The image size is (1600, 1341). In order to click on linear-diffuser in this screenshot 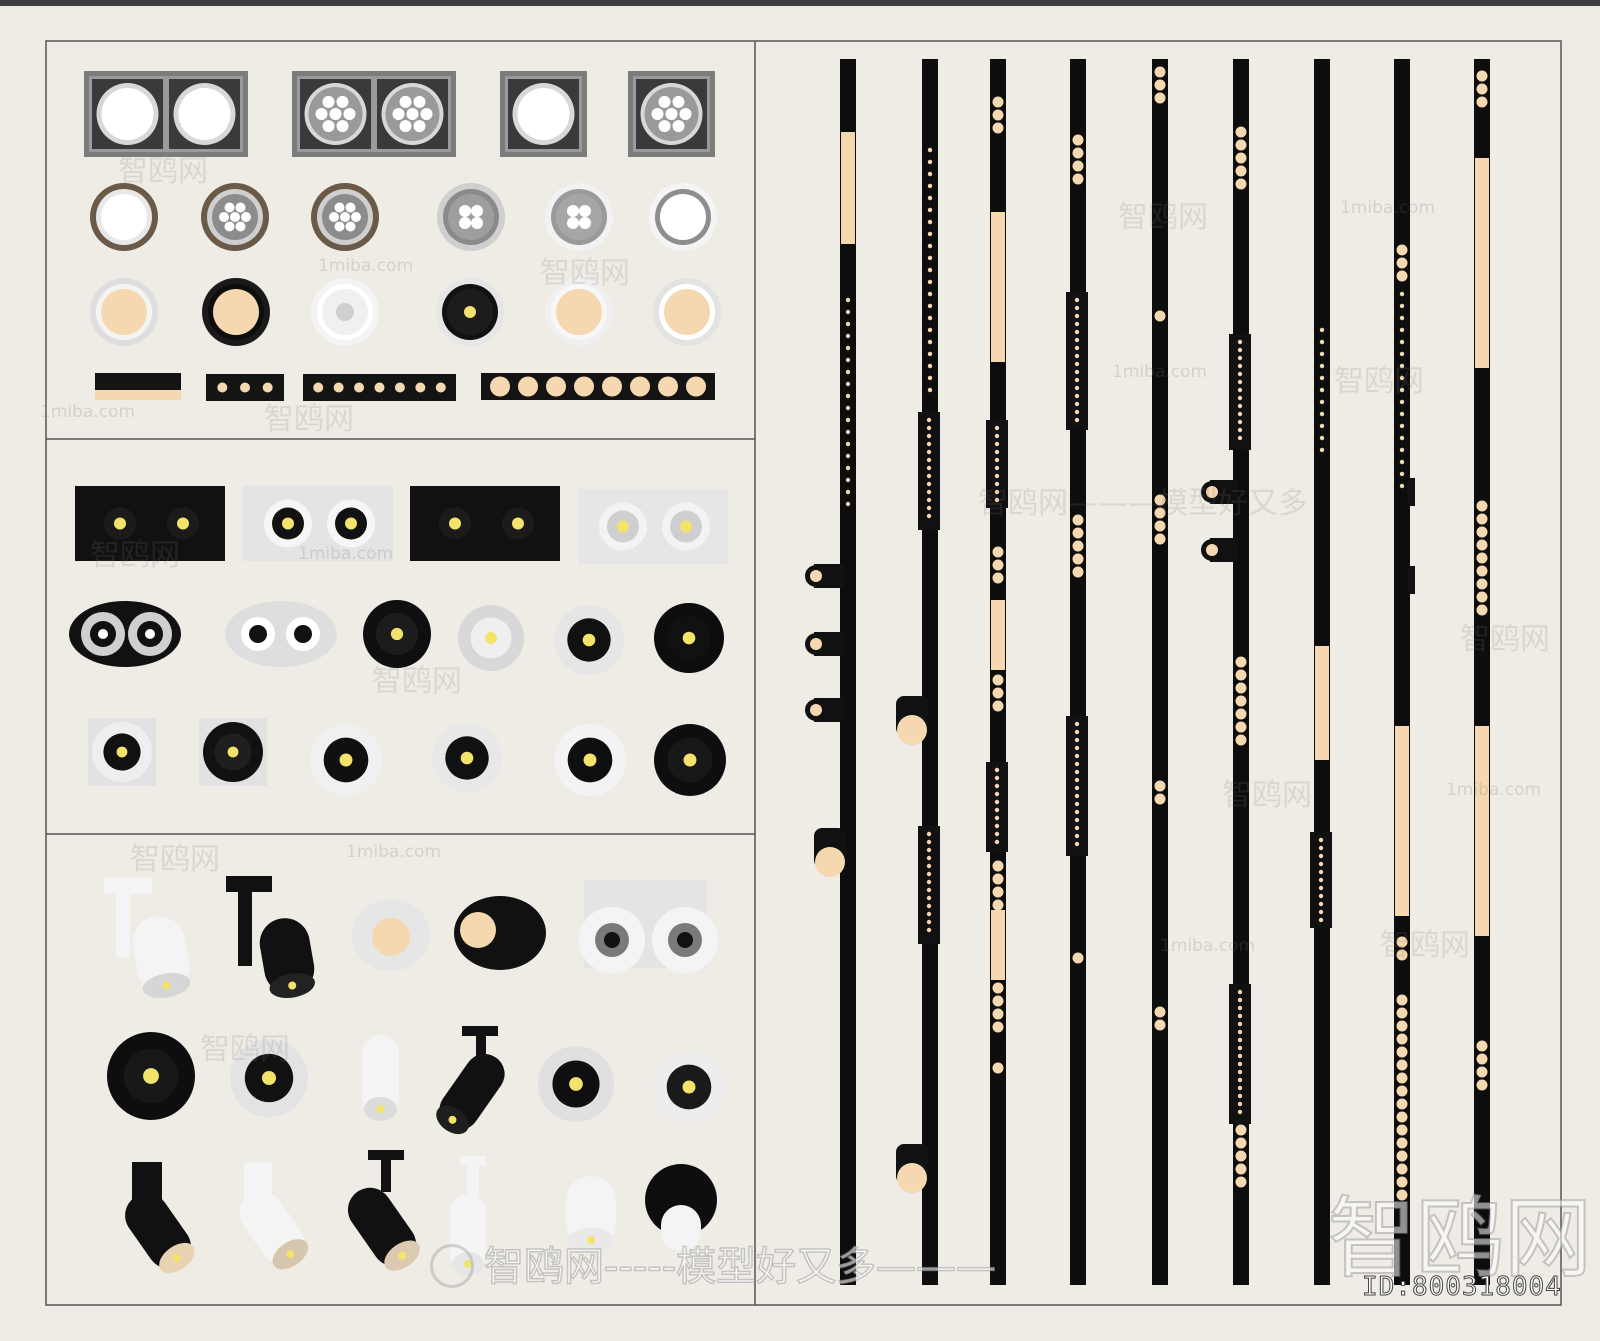, I will do `click(998, 287)`.